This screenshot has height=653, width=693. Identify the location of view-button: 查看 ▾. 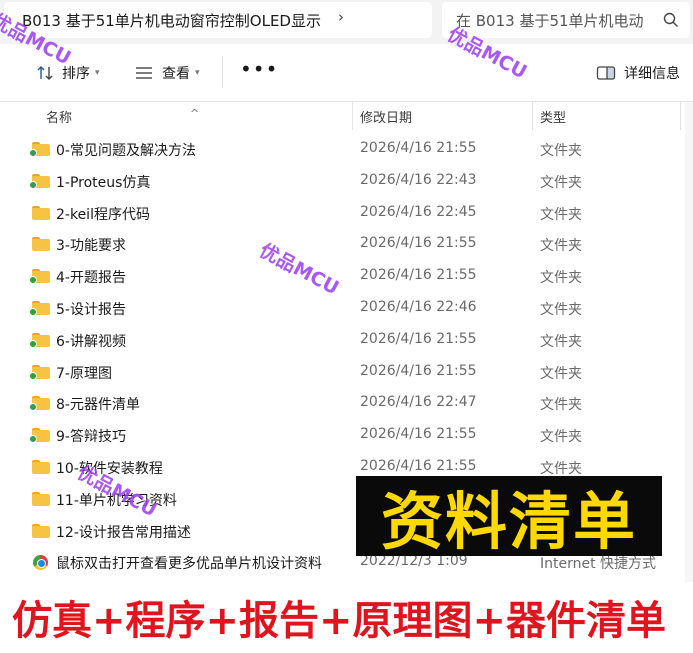
(167, 73).